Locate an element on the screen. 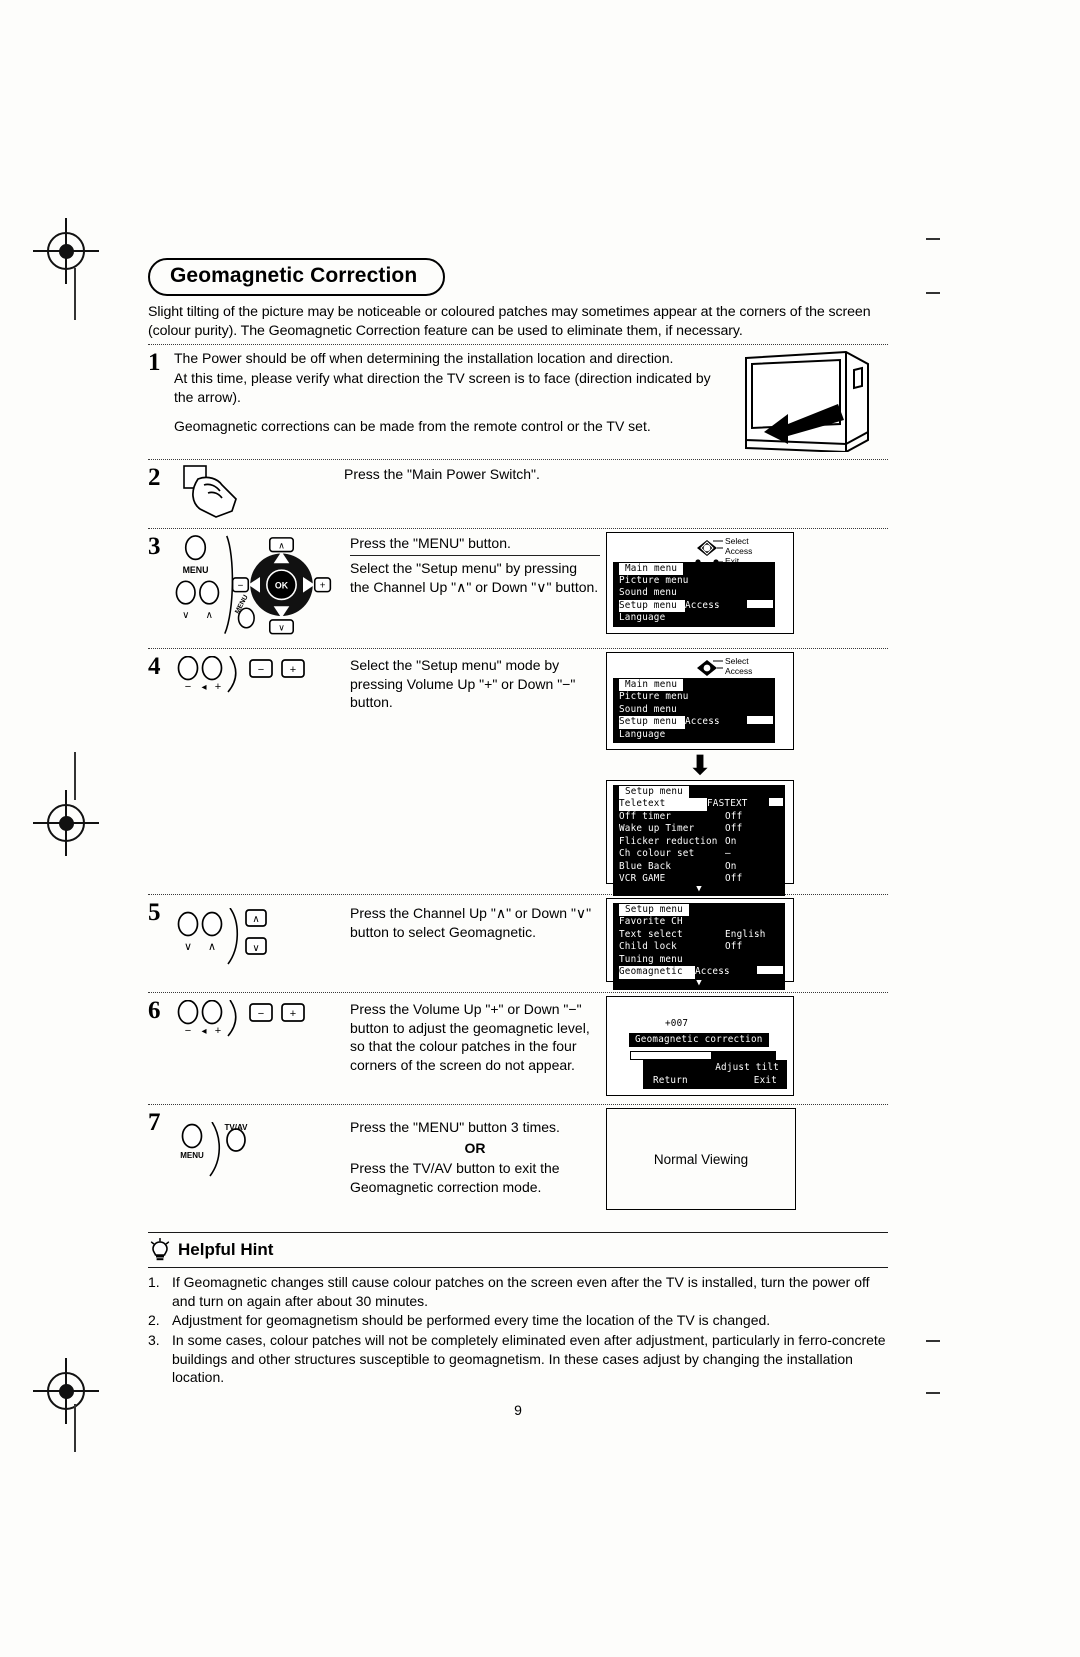  osd-menu-item-selected: Teletext FASTEXT is located at coordinates (699, 804).